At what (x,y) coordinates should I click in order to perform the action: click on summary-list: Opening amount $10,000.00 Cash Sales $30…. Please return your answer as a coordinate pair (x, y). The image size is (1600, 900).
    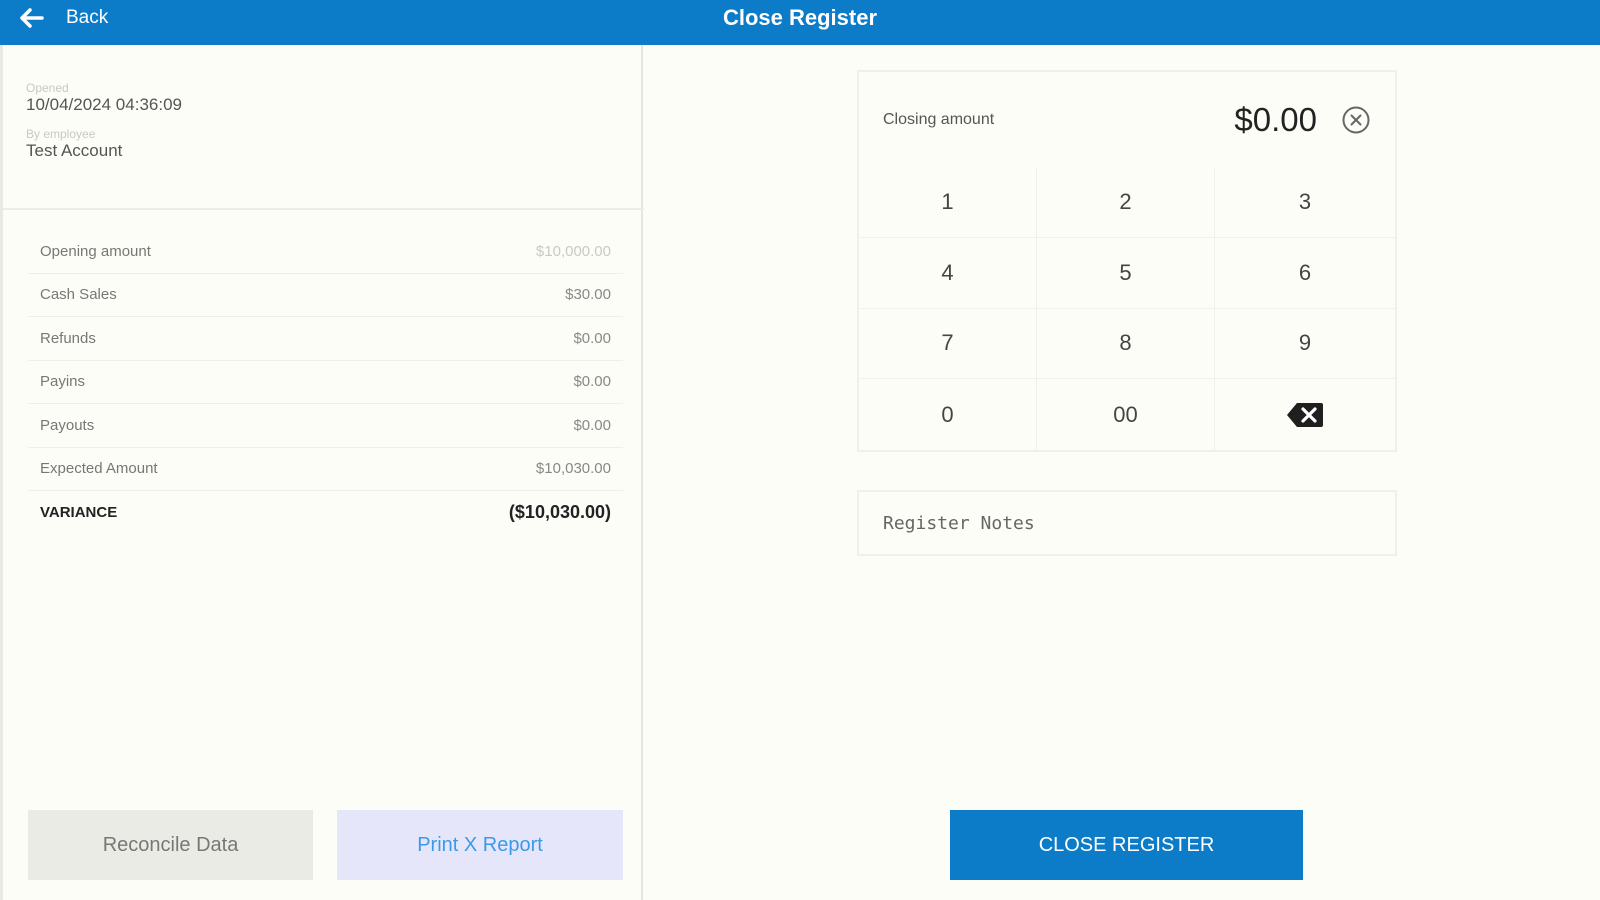
    Looking at the image, I should click on (325, 382).